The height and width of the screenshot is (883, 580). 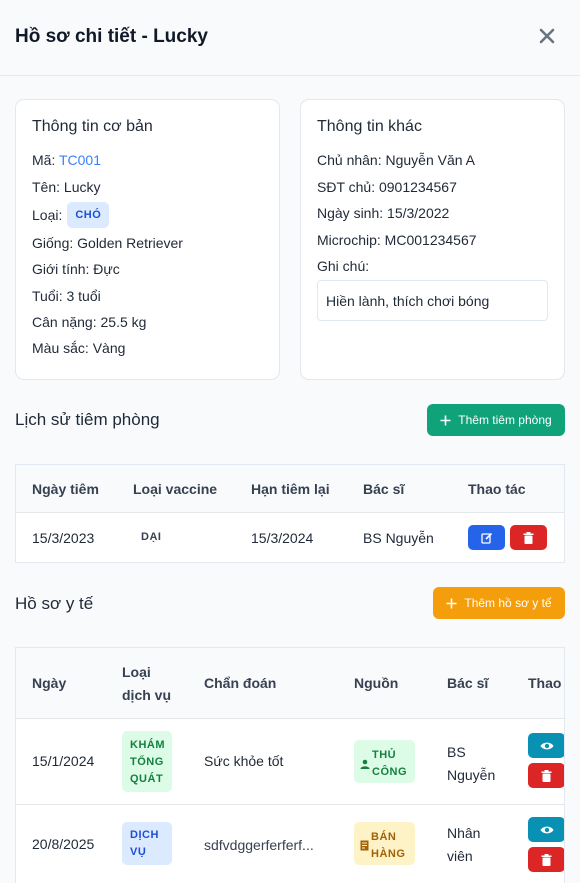 I want to click on medical-title: Hồ sơ y tế, so click(x=54, y=603).